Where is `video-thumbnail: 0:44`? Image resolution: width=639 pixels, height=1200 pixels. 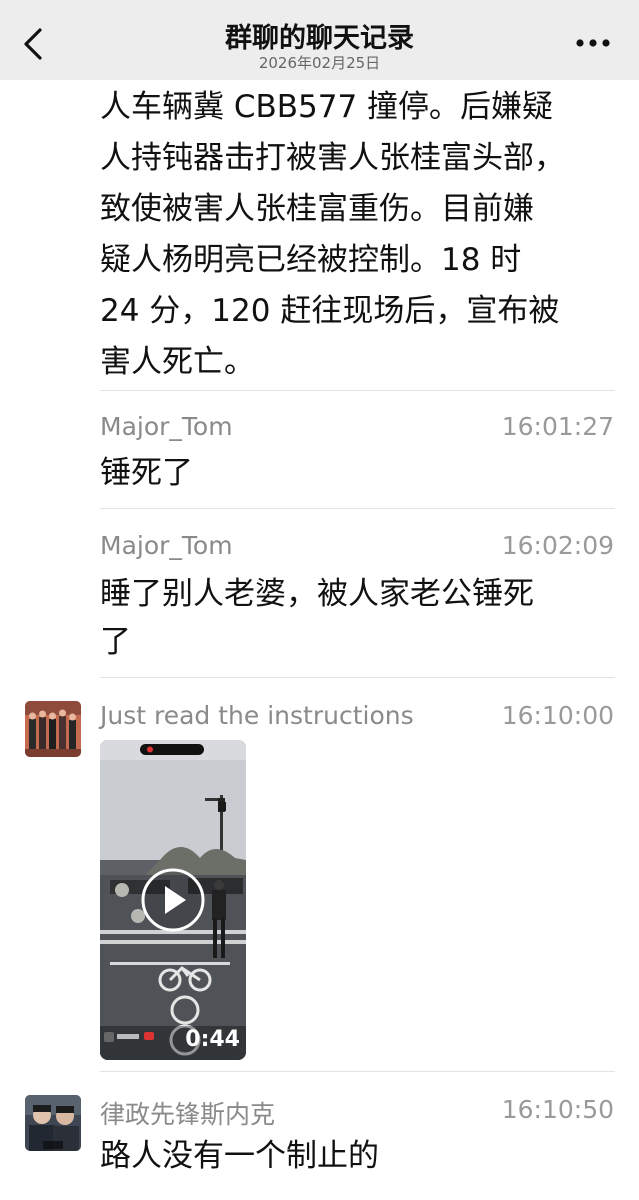 video-thumbnail: 0:44 is located at coordinates (173, 900).